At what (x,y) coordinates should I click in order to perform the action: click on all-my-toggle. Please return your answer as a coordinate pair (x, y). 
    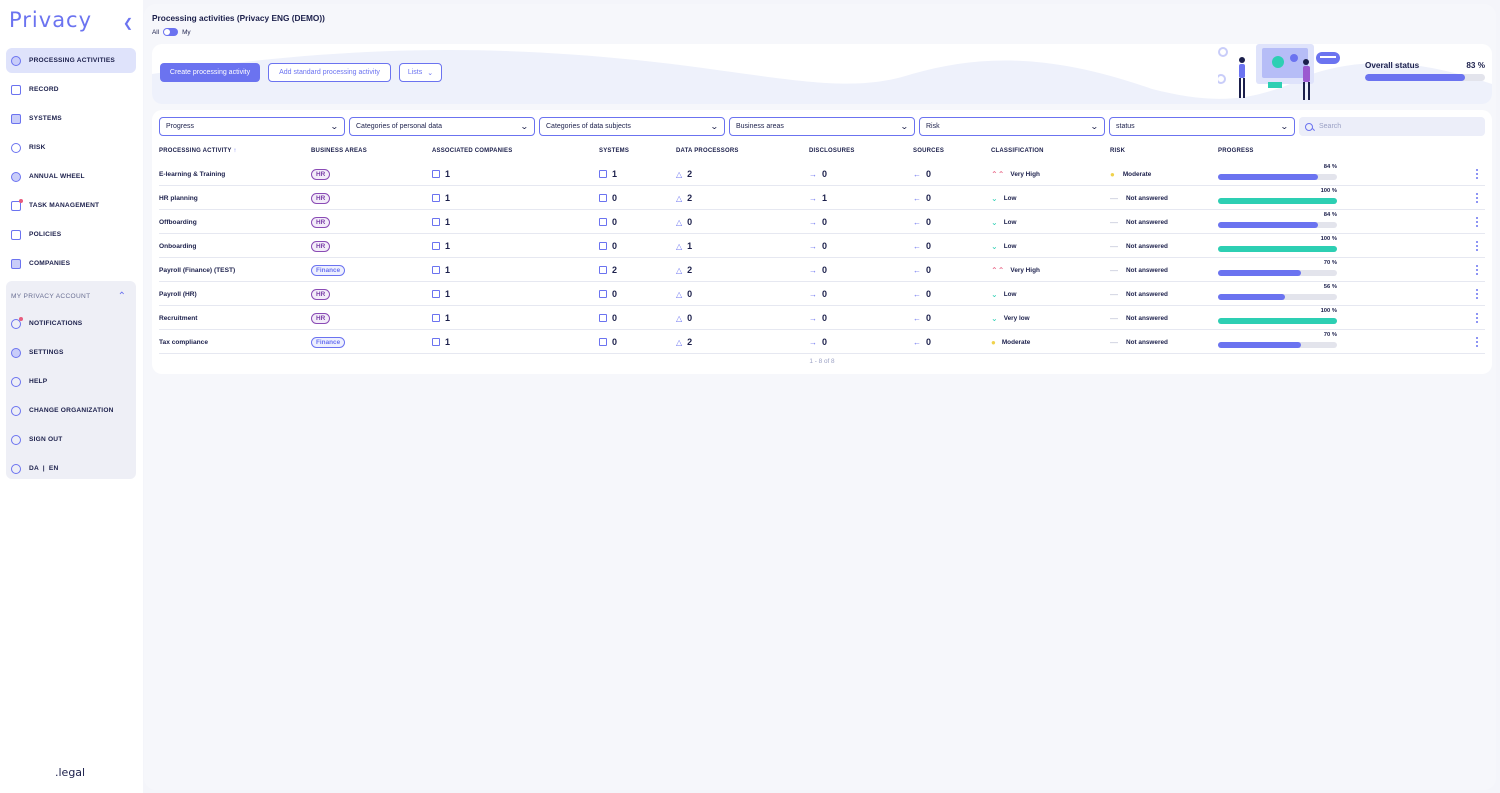
    Looking at the image, I should click on (171, 32).